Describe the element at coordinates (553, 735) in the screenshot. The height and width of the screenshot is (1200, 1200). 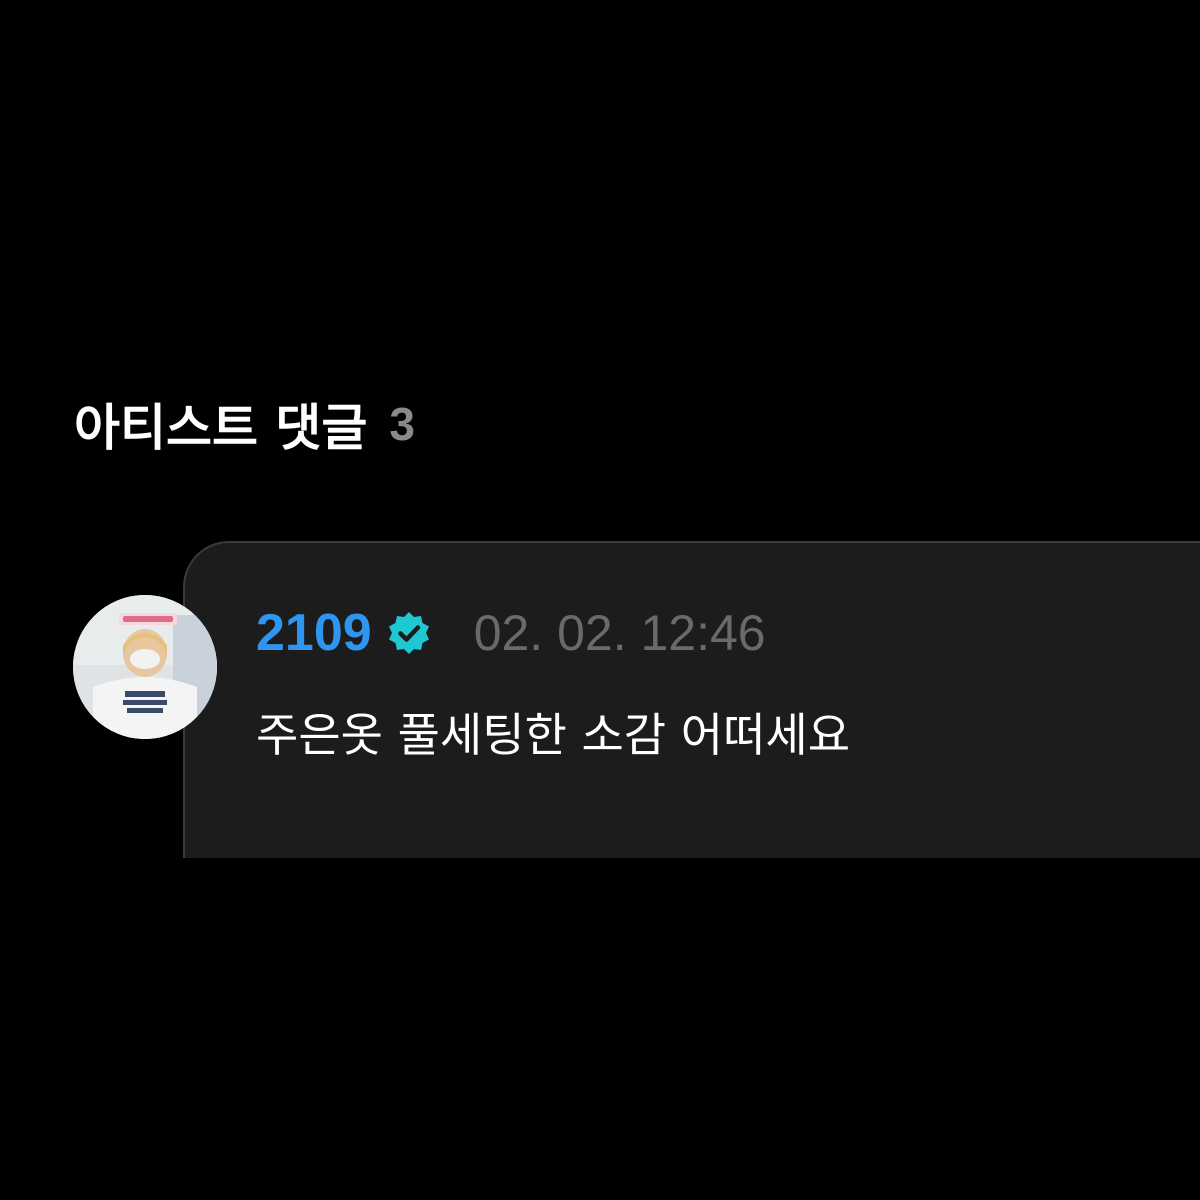
I see `comment-text: 주은옷 풀세팅한 소감 어떠세요` at that location.